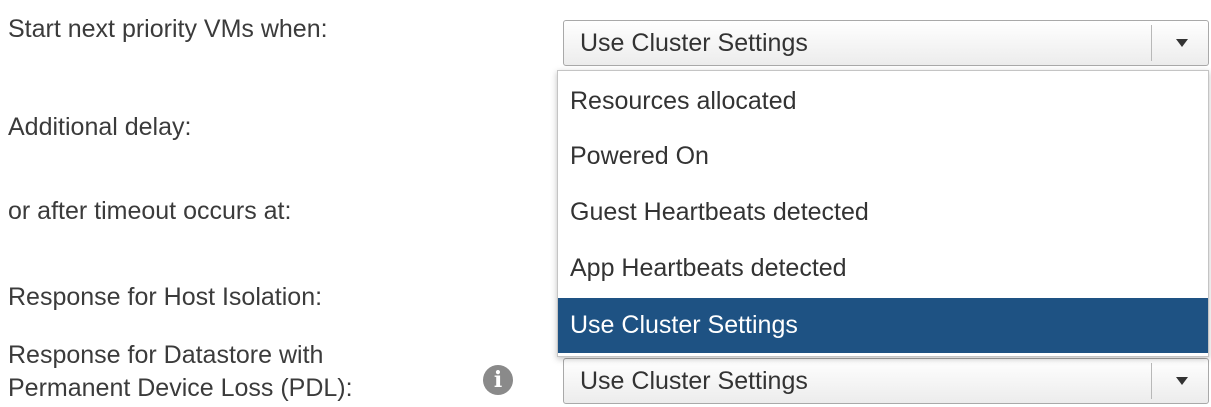 This screenshot has height=407, width=1211. I want to click on pdl-label-line1: Response for Datastore with, so click(166, 355).